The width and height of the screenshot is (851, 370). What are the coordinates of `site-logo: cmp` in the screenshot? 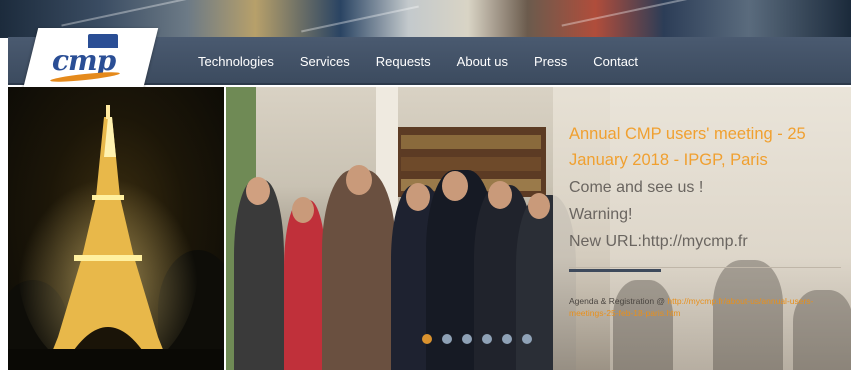 It's located at (90, 61).